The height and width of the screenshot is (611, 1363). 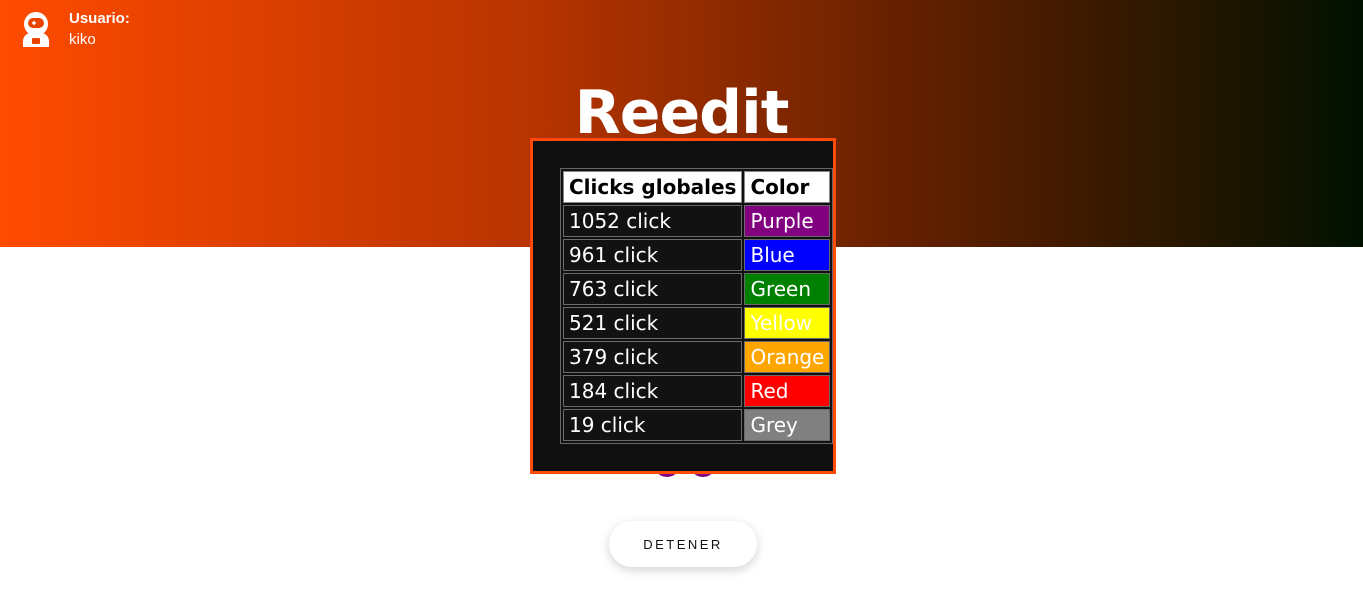 I want to click on table-row: 1052 click Purple, so click(x=697, y=221).